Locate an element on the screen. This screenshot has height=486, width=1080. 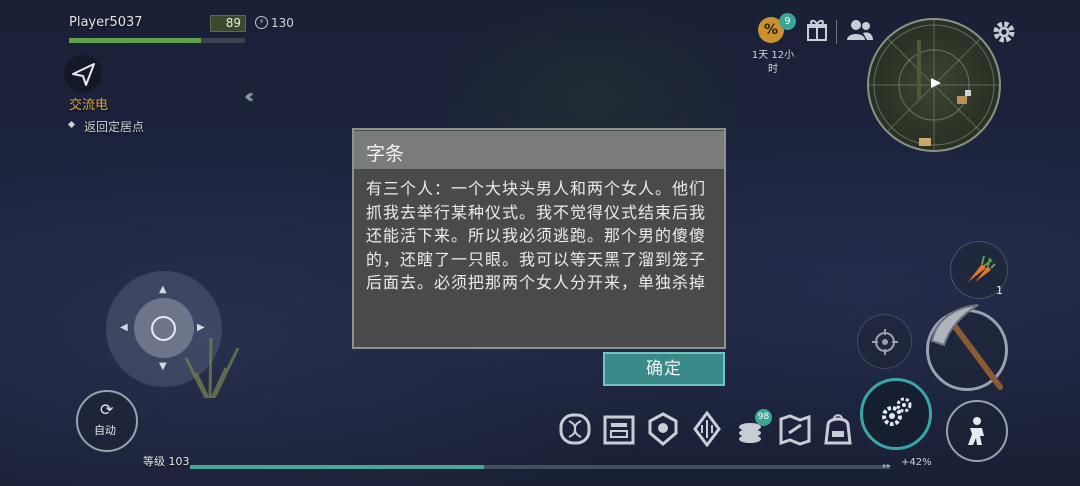
quest-objective: 返回定居点 is located at coordinates (114, 127).